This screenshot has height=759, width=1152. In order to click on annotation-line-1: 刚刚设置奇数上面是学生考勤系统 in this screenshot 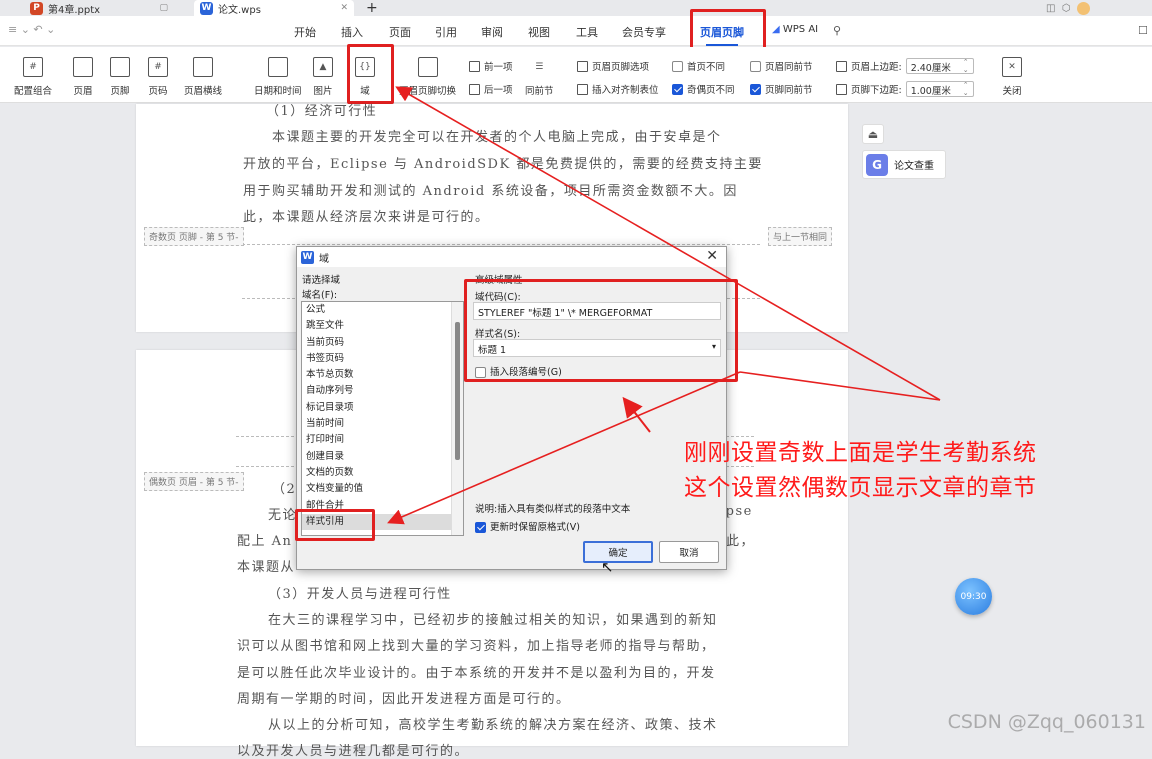, I will do `click(860, 453)`.